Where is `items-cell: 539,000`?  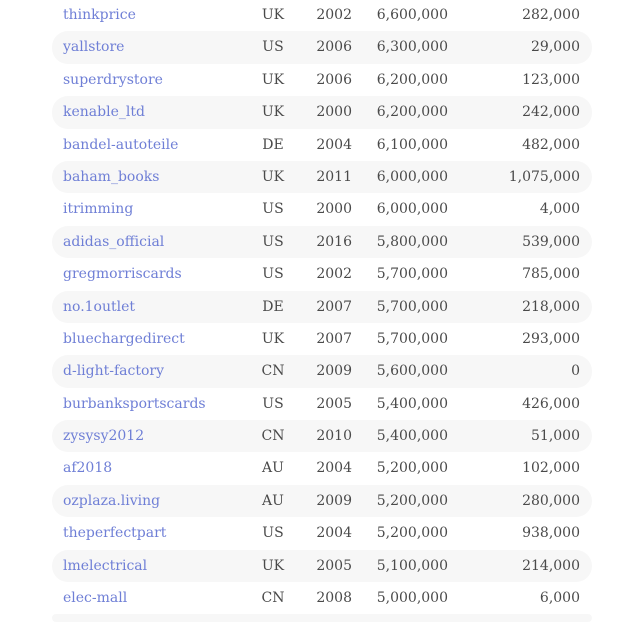
items-cell: 539,000 is located at coordinates (551, 241).